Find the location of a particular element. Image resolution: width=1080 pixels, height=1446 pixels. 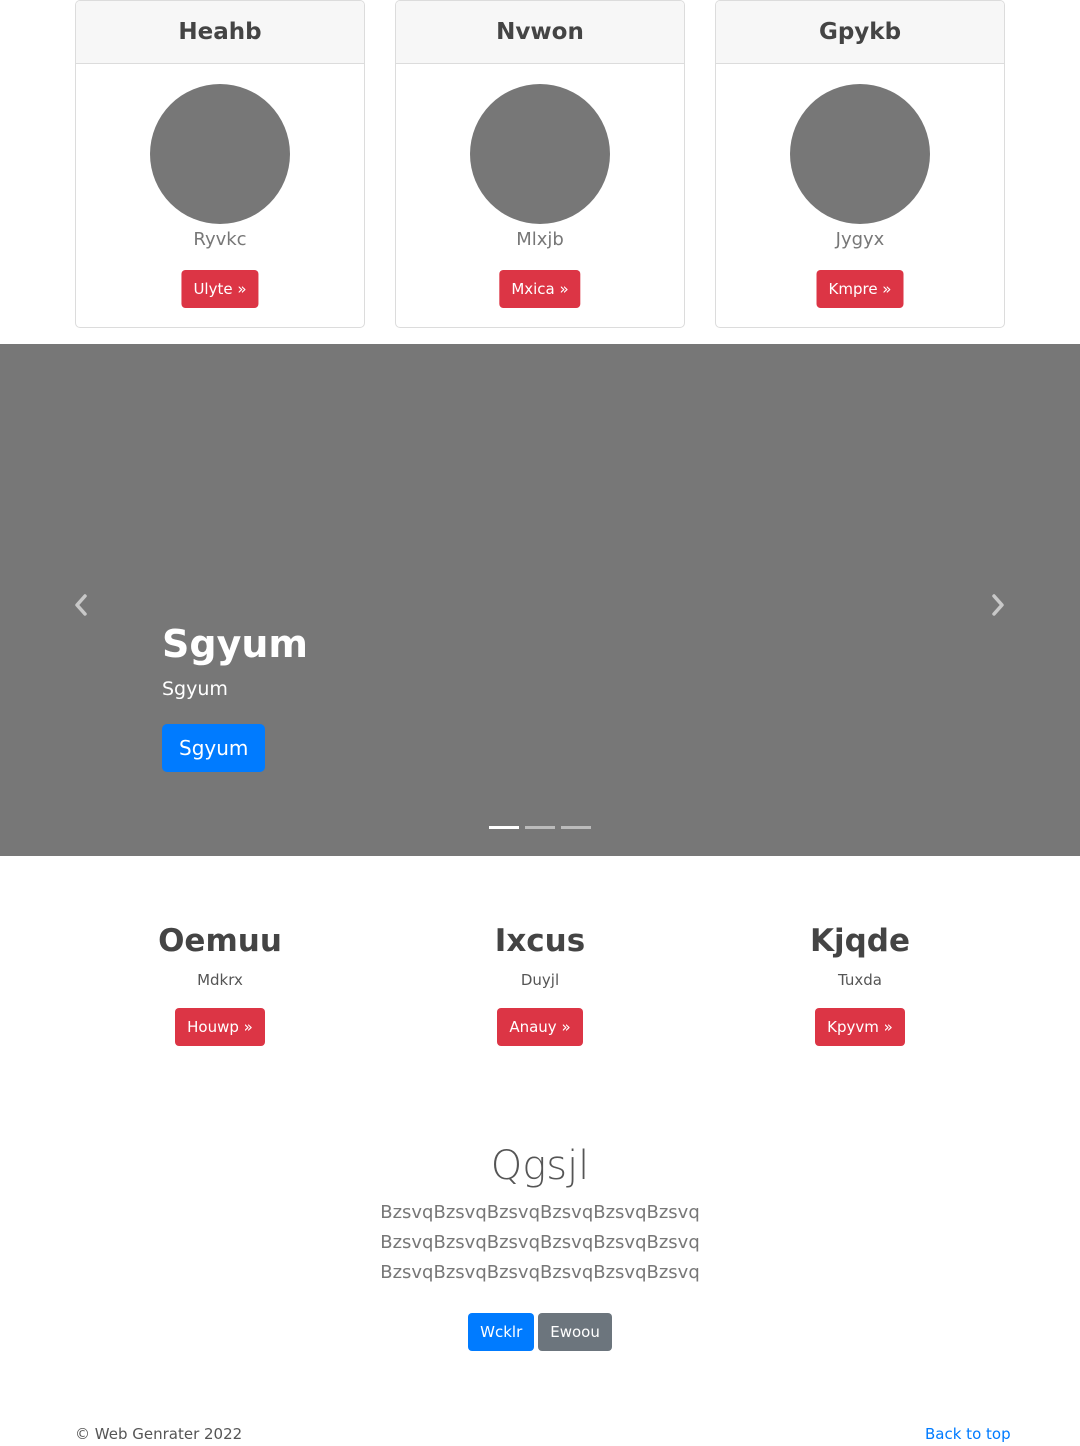

card: Nvwon Mlxjb Mxica » is located at coordinates (540, 164).